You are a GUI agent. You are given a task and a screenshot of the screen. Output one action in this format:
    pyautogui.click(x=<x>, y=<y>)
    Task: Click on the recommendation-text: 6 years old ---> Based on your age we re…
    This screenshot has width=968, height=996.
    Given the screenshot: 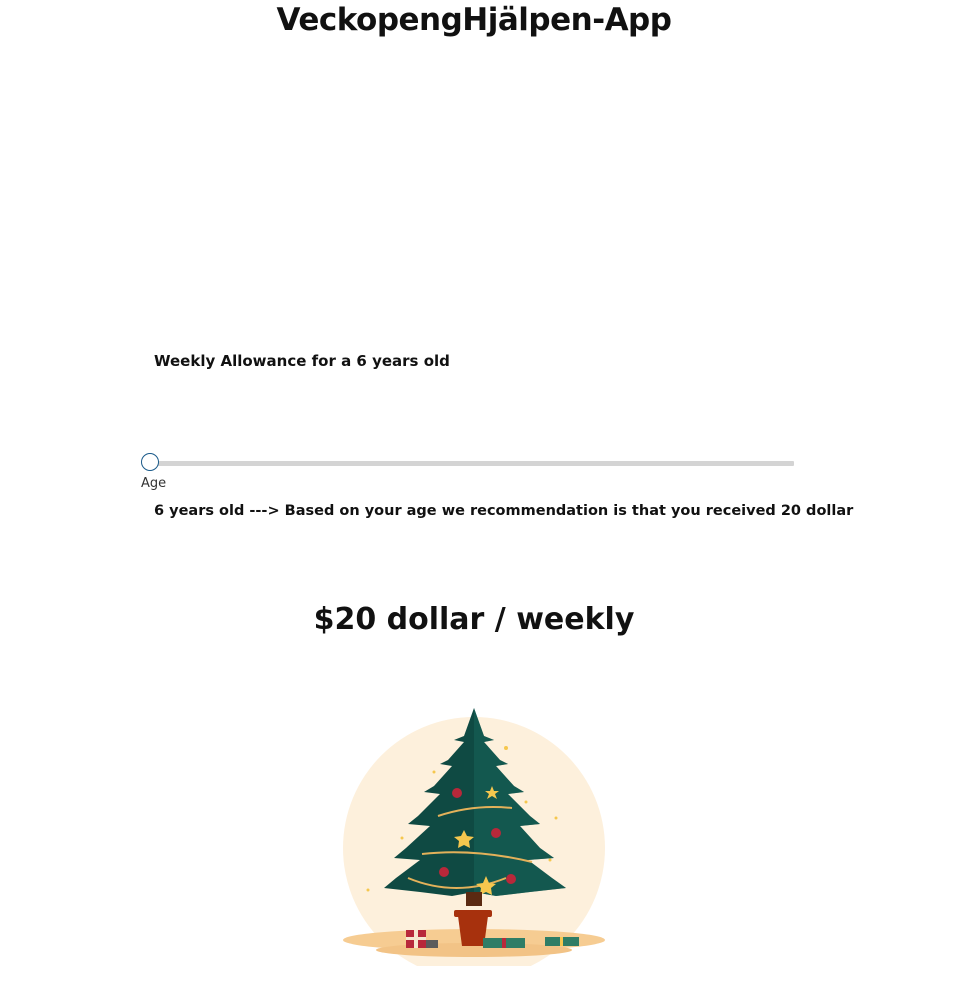 What is the action you would take?
    pyautogui.click(x=504, y=511)
    